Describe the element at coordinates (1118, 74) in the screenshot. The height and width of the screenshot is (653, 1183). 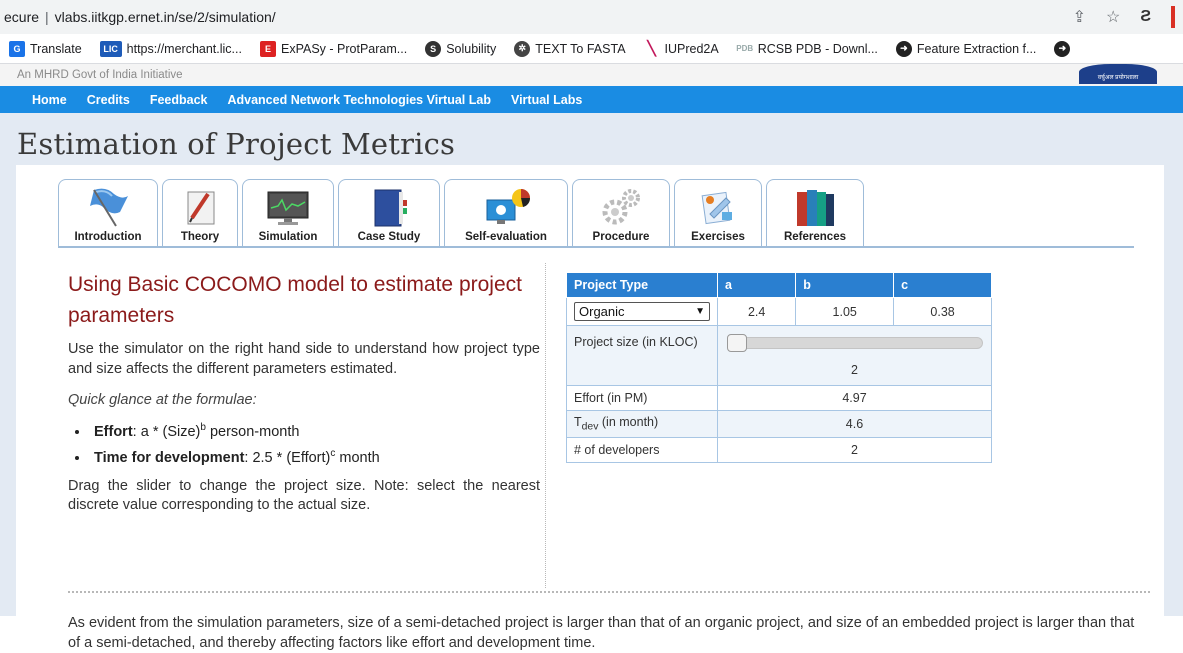
I see `vlabs-logo: वर्चुअल प्रयोगशाला` at that location.